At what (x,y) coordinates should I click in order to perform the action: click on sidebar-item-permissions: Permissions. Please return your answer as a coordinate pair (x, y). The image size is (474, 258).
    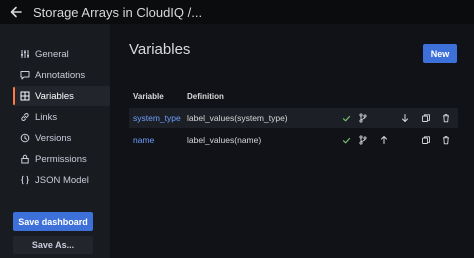
    Looking at the image, I should click on (61, 159).